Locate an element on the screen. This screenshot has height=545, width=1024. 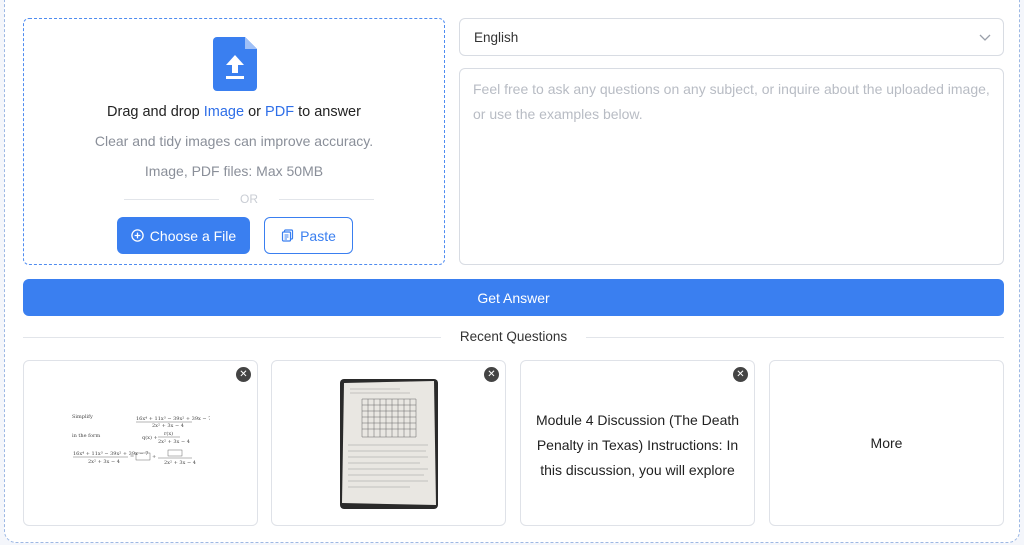
svg-text: Simplify is located at coordinates (82, 417).